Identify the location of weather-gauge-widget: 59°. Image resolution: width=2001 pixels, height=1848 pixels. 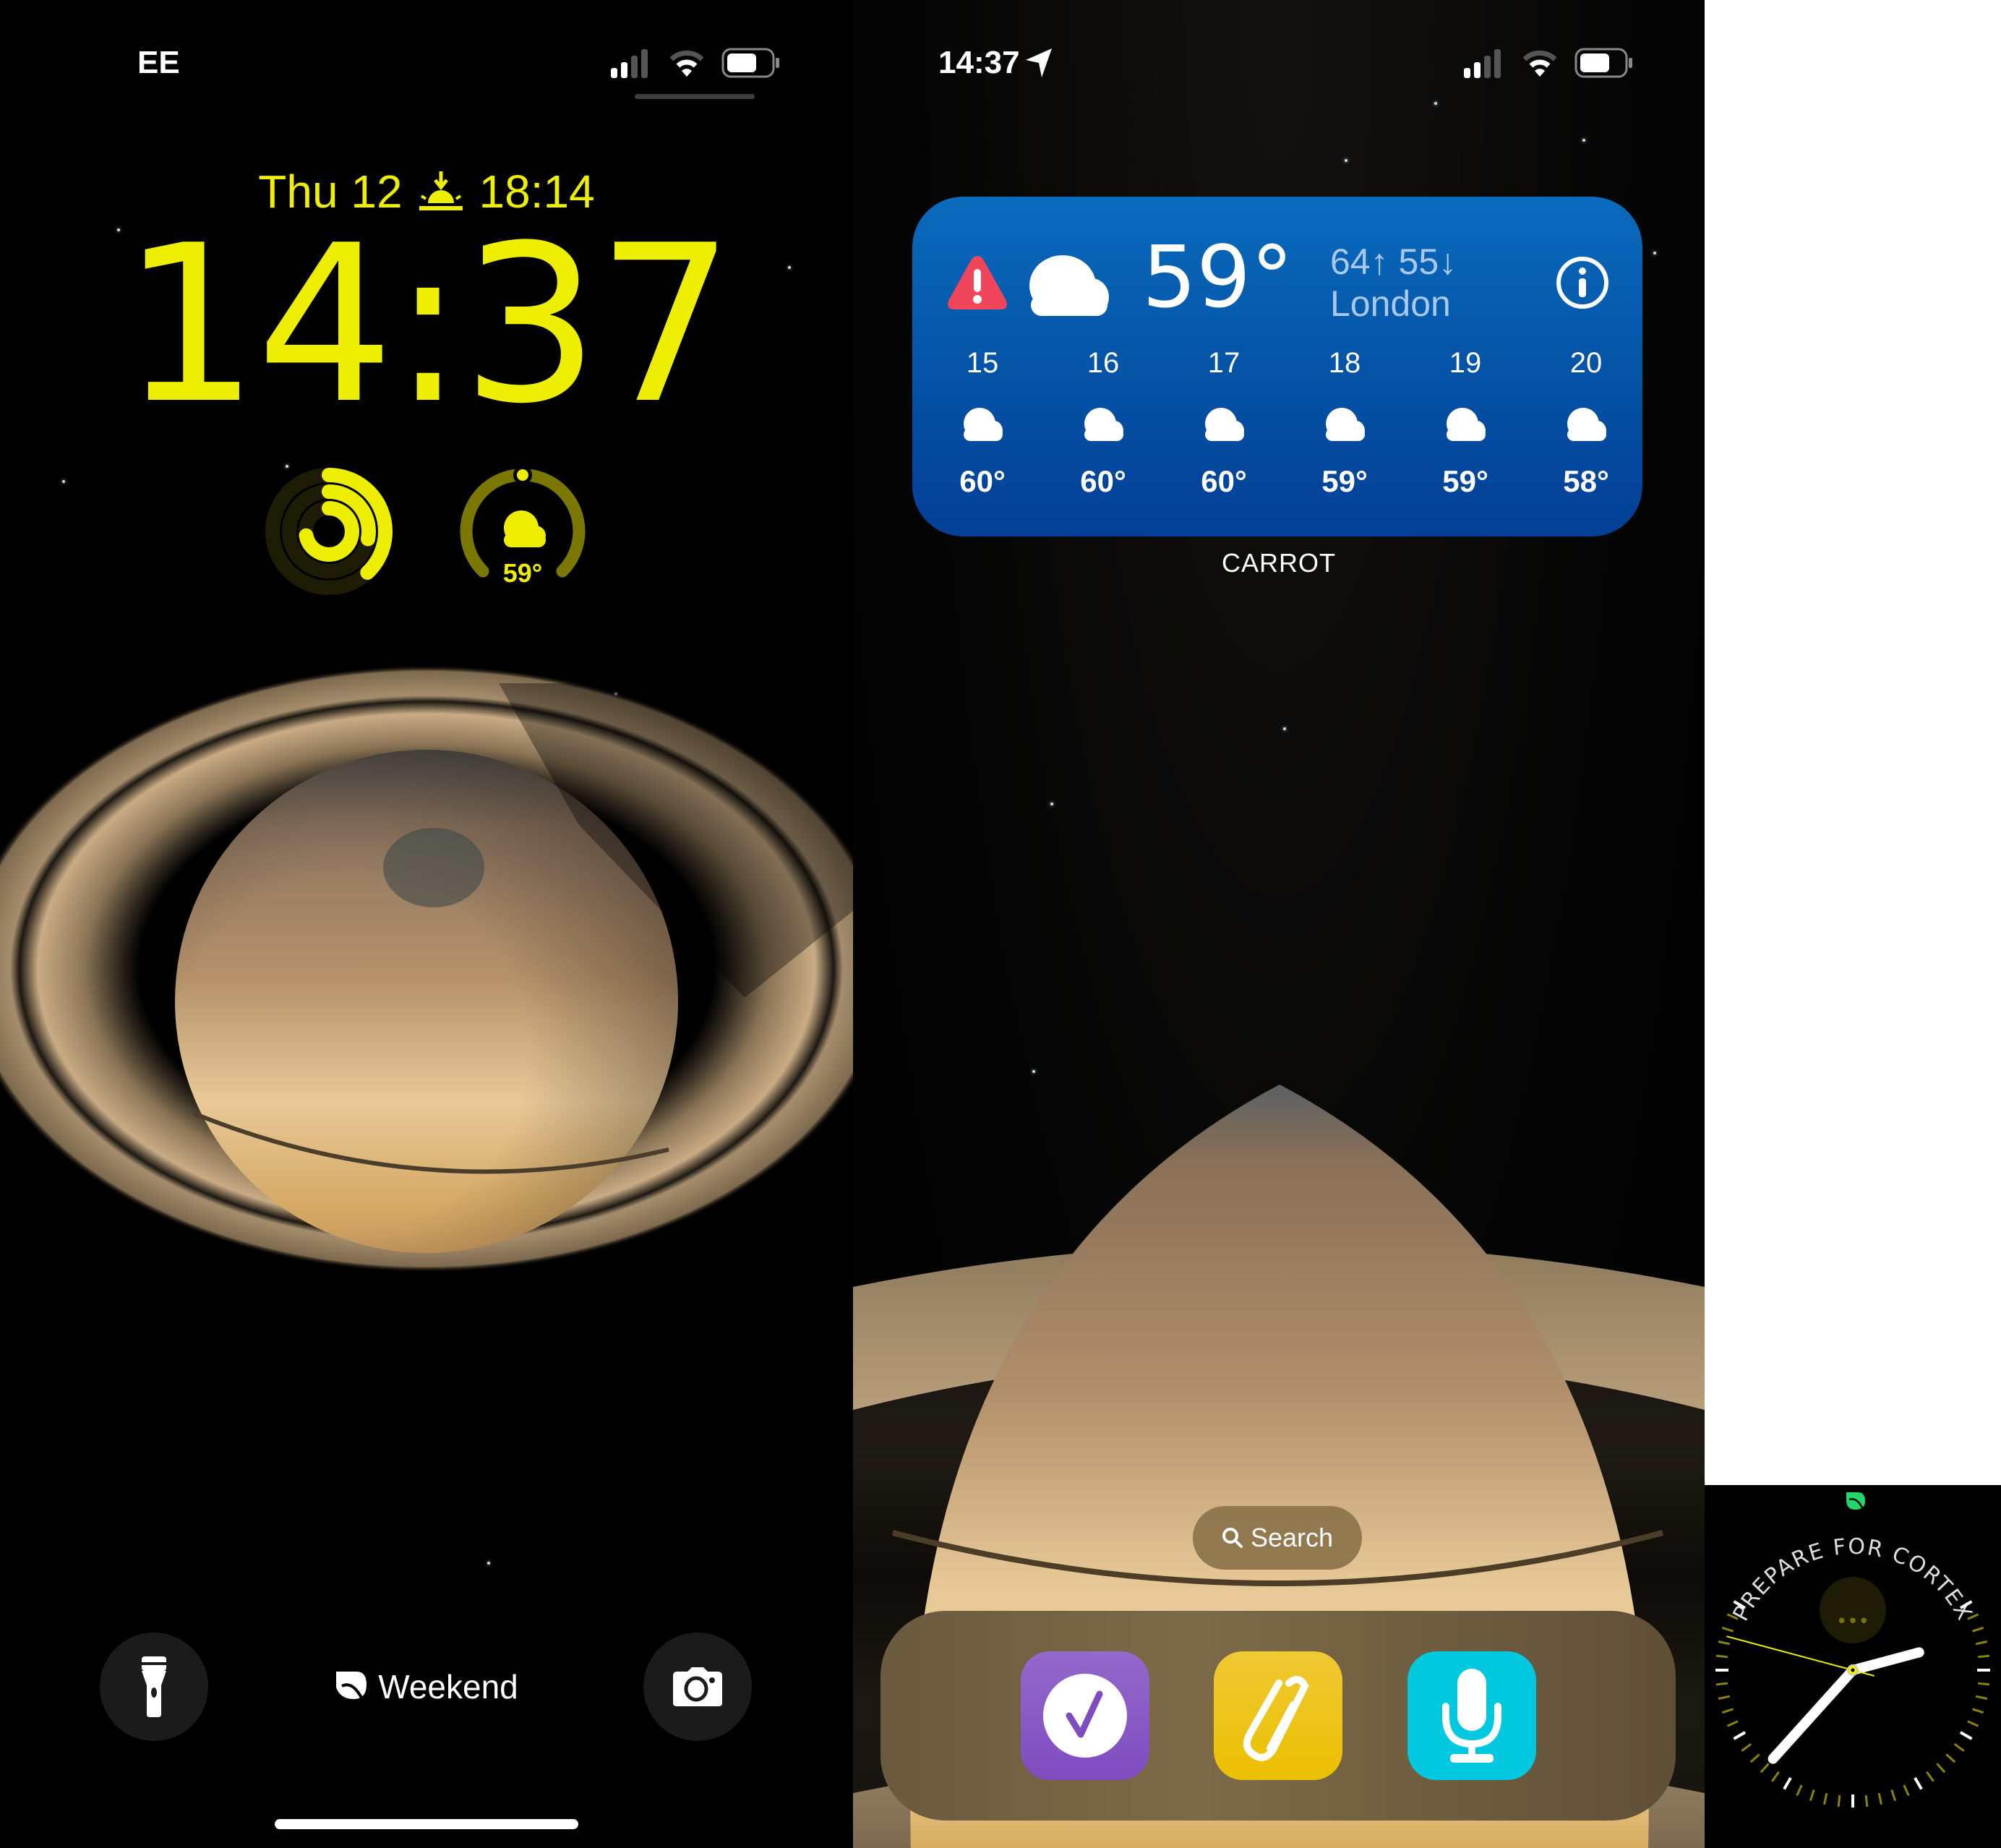
(523, 531).